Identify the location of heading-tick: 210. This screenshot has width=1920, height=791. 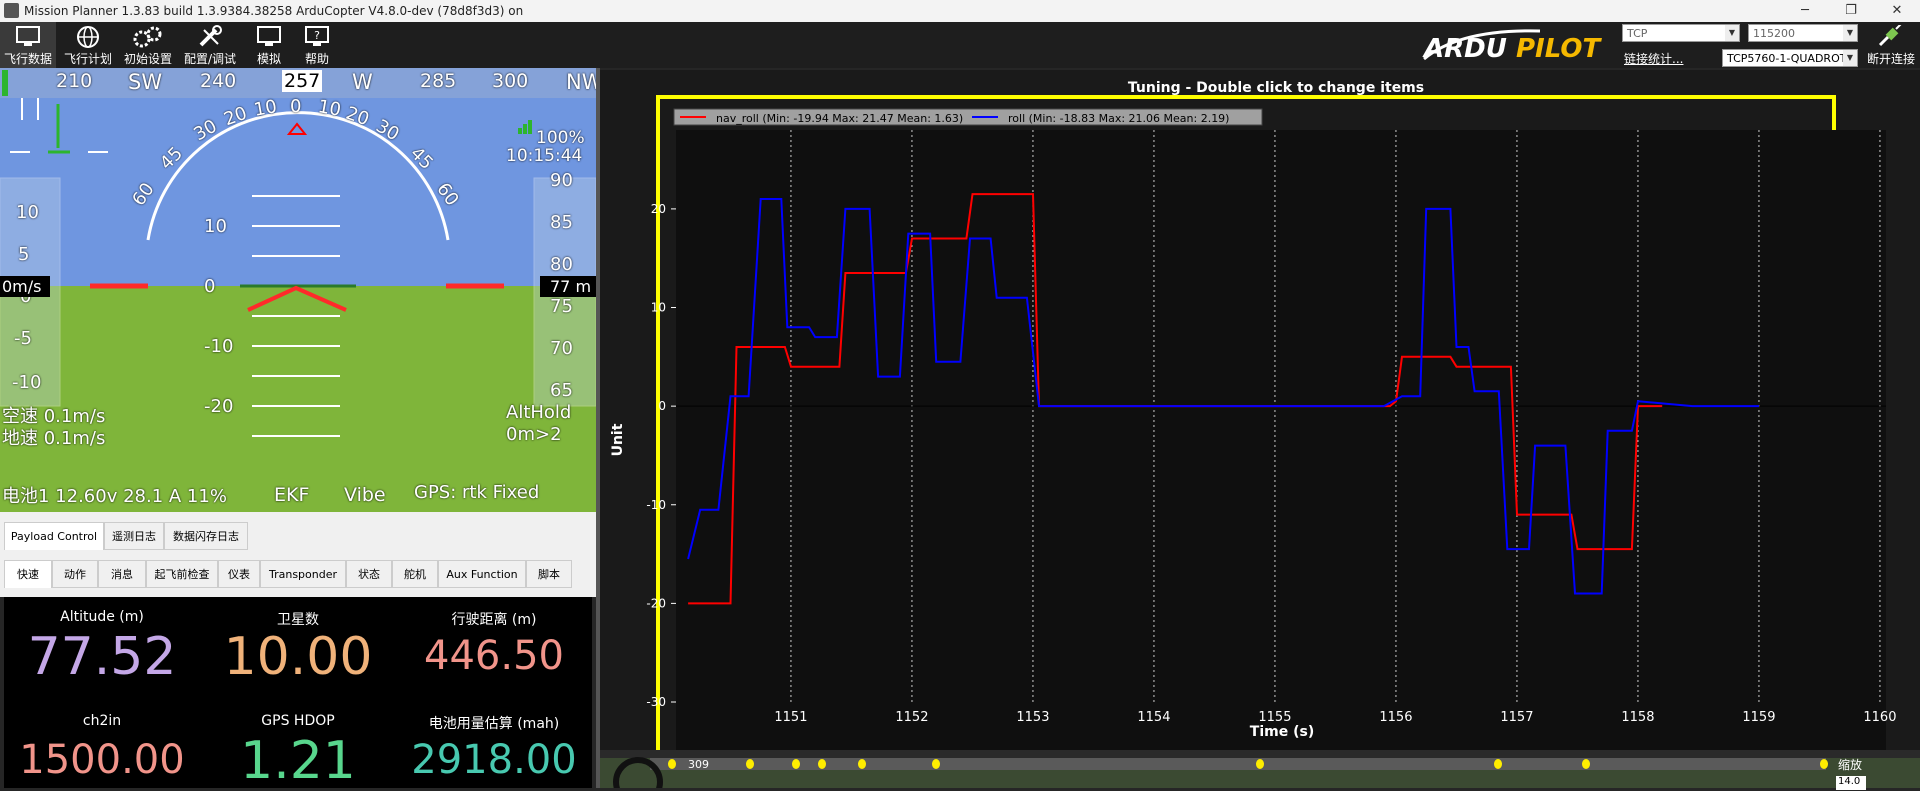
(74, 81).